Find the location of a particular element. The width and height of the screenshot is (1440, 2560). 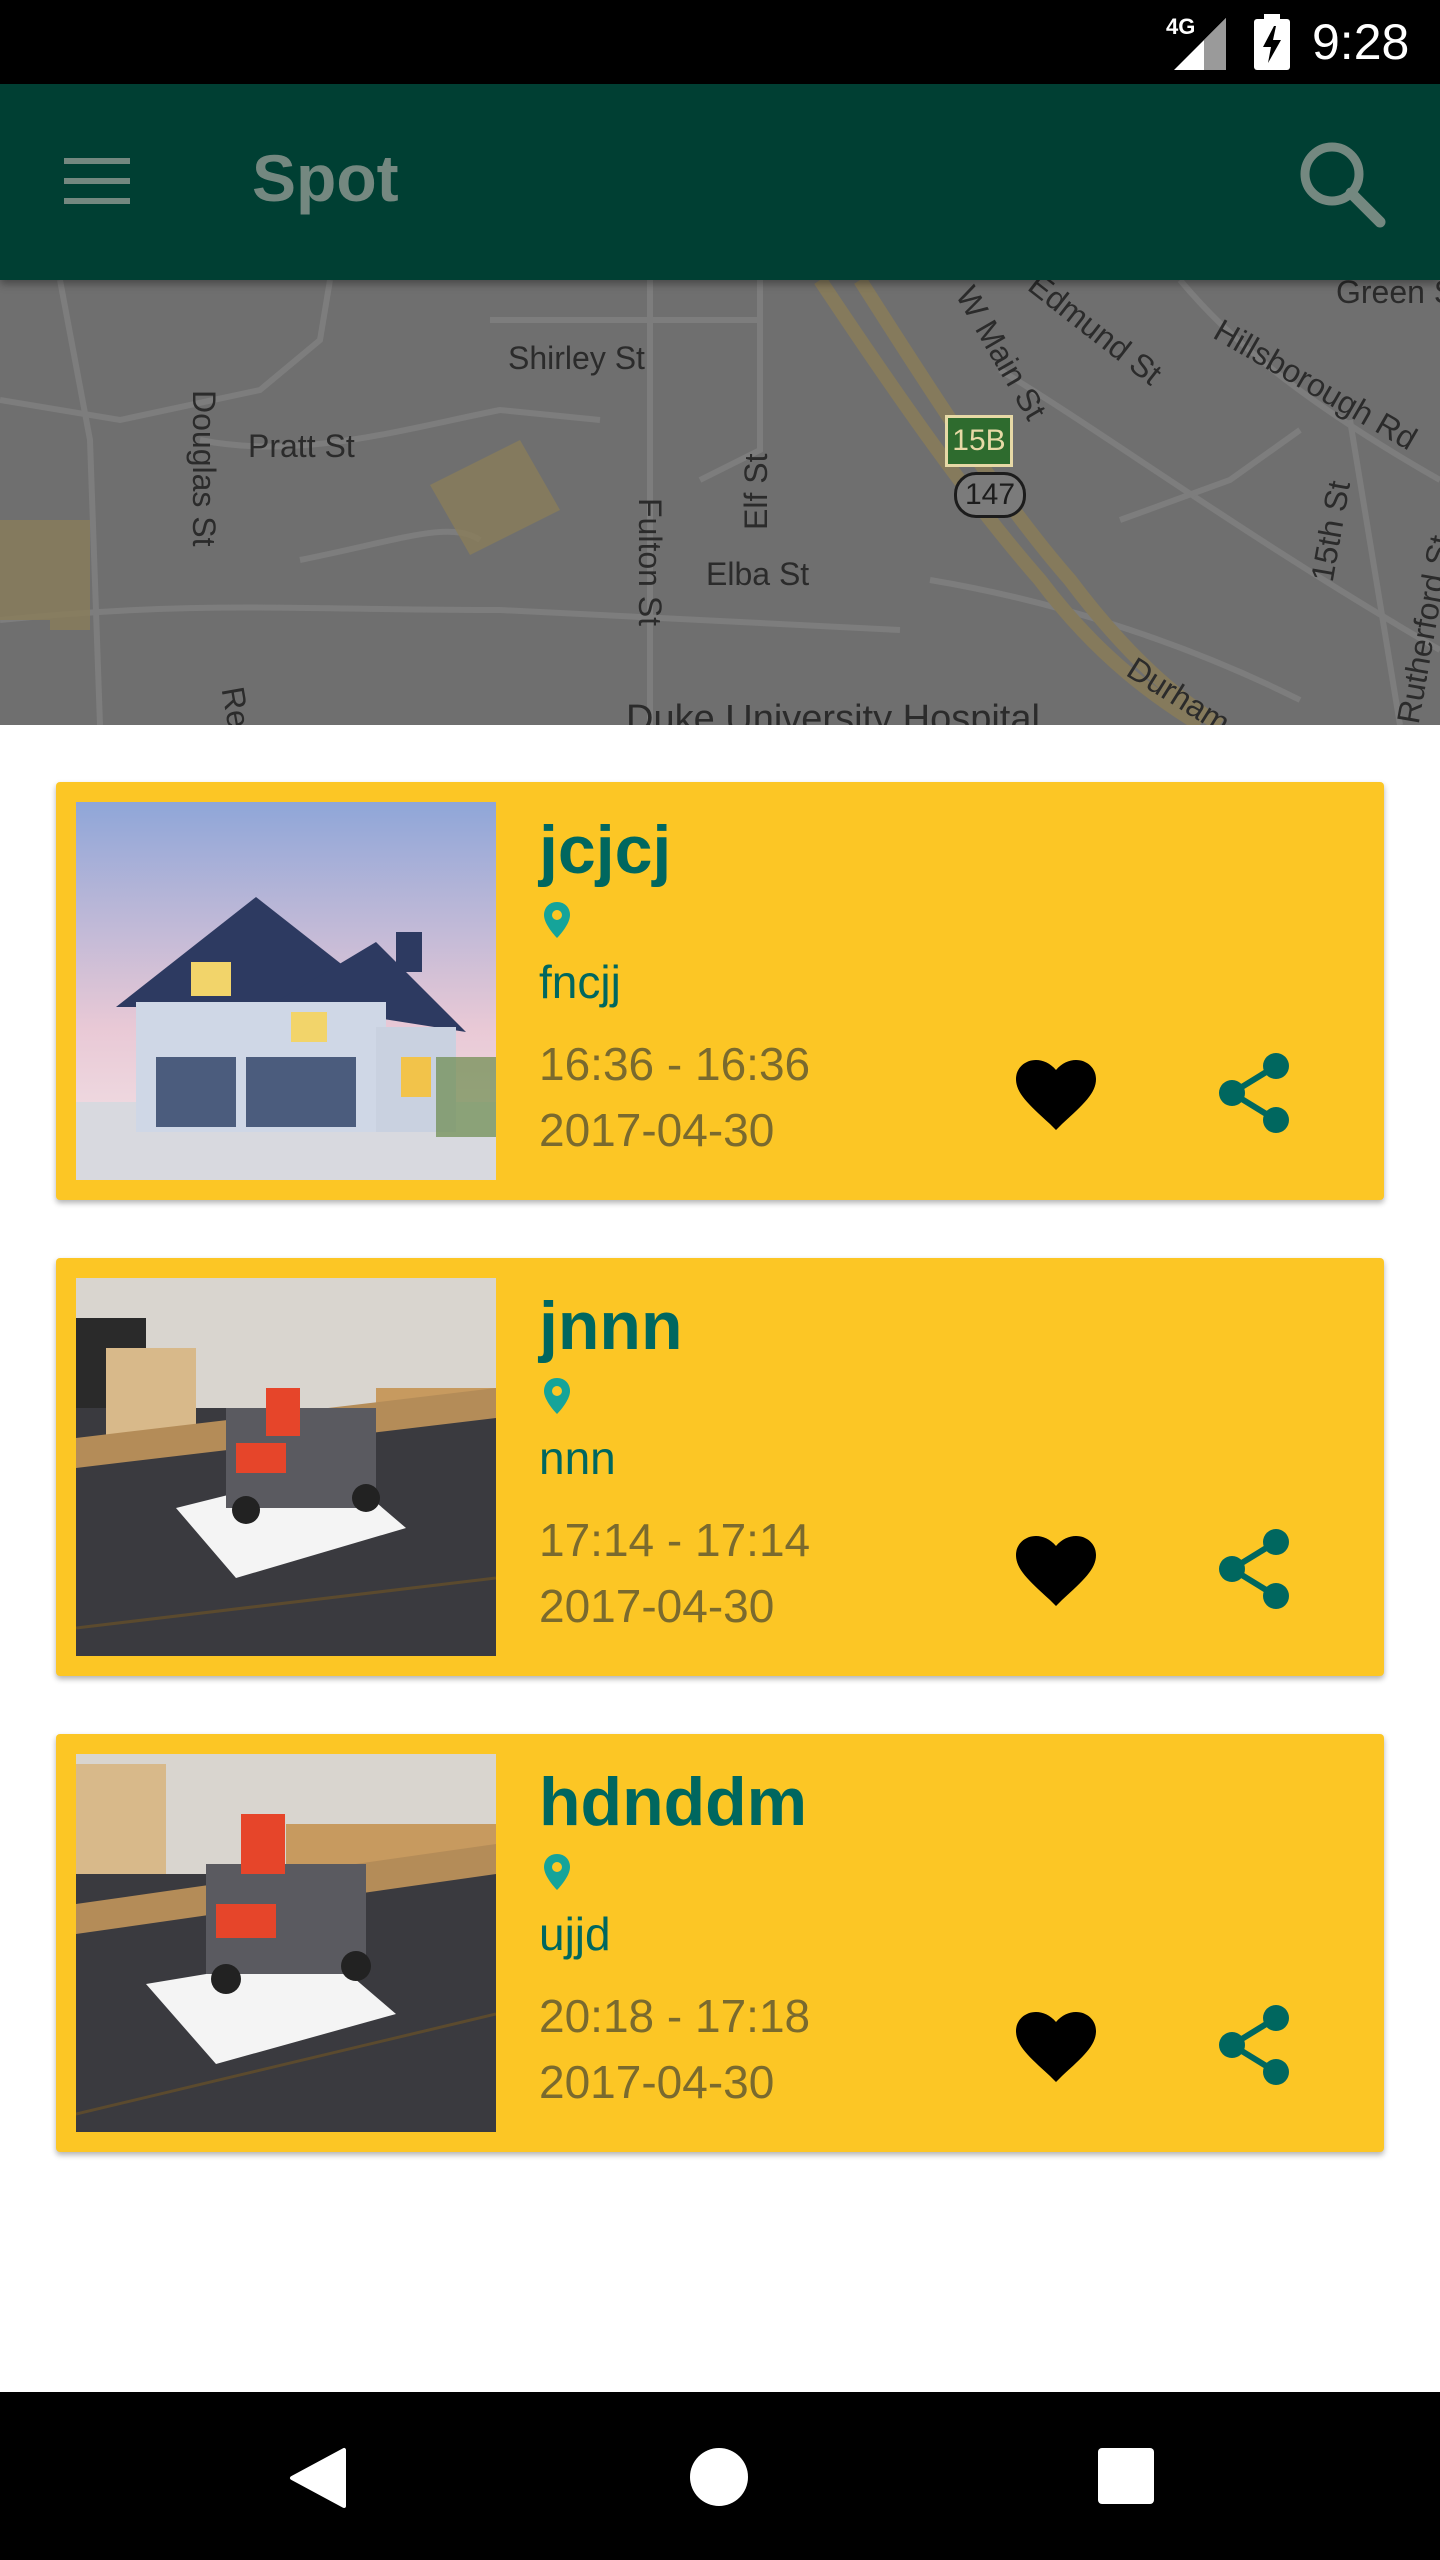

map-label-elba: Elba St is located at coordinates (758, 574).